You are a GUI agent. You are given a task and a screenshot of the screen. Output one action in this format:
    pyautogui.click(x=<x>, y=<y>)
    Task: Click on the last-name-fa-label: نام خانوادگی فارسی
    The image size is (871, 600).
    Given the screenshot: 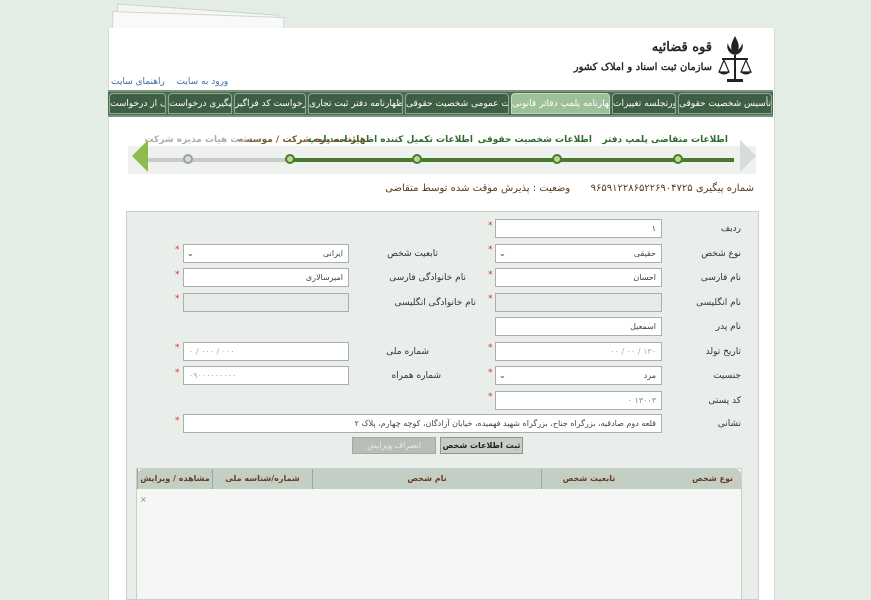 What is the action you would take?
    pyautogui.click(x=427, y=278)
    